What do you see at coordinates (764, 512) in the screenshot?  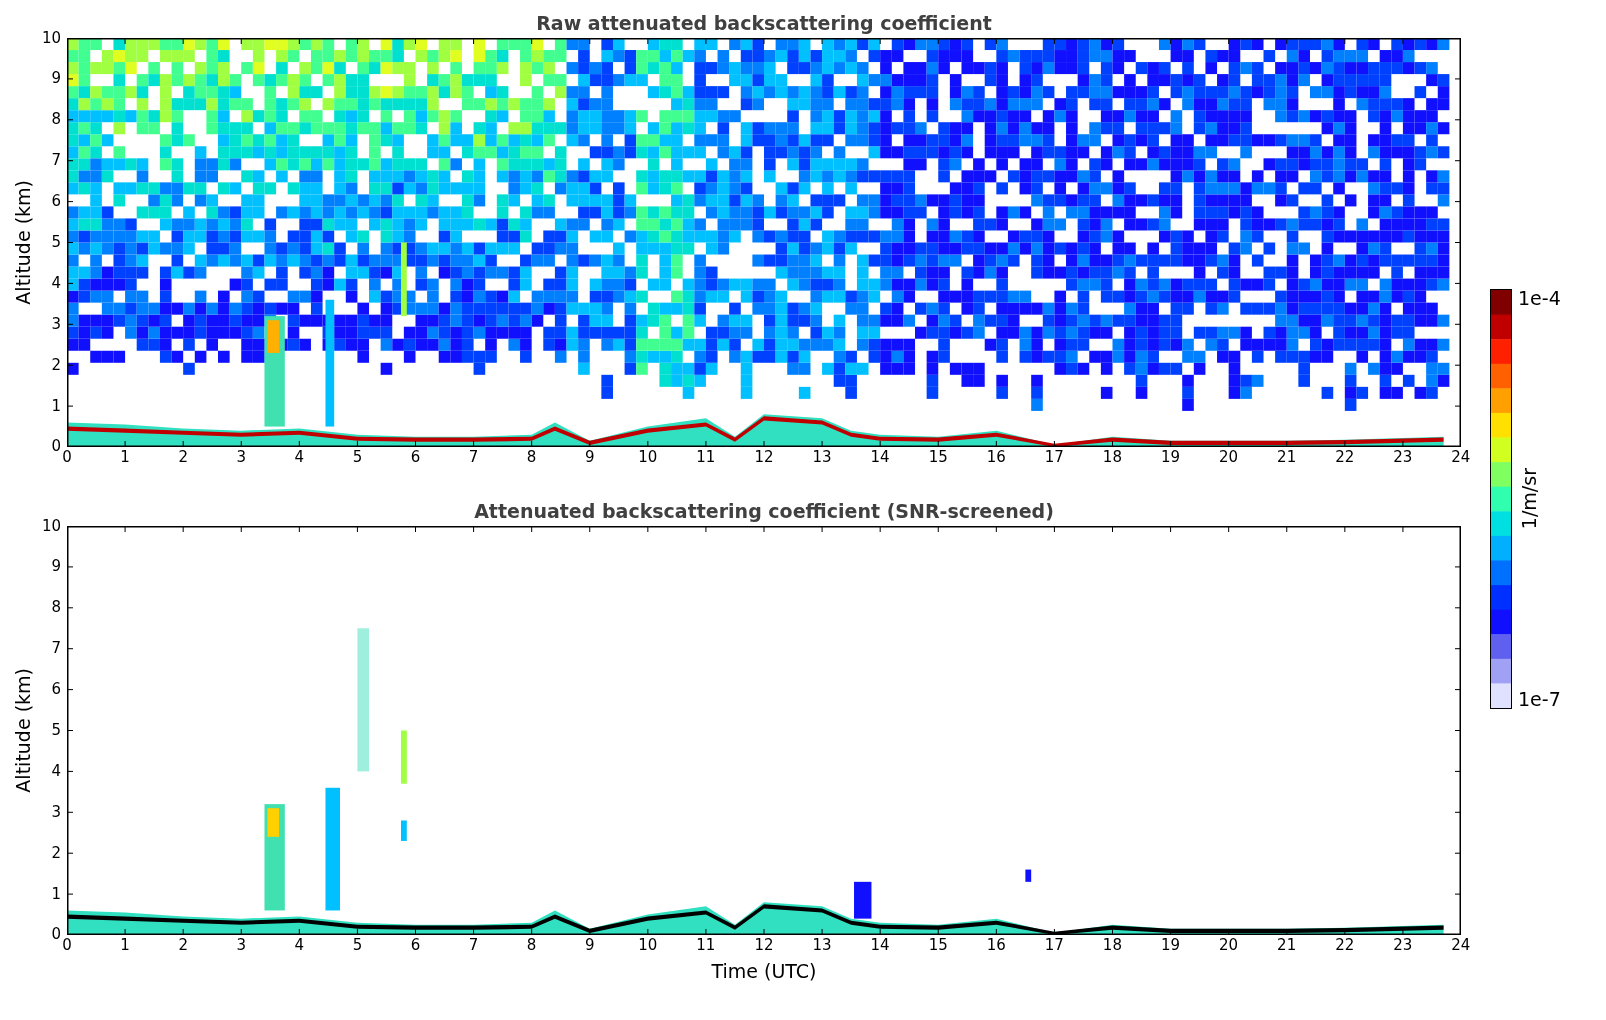 I see `chart-title: Attenuated backscattering coefficient (SNR-screened)` at bounding box center [764, 512].